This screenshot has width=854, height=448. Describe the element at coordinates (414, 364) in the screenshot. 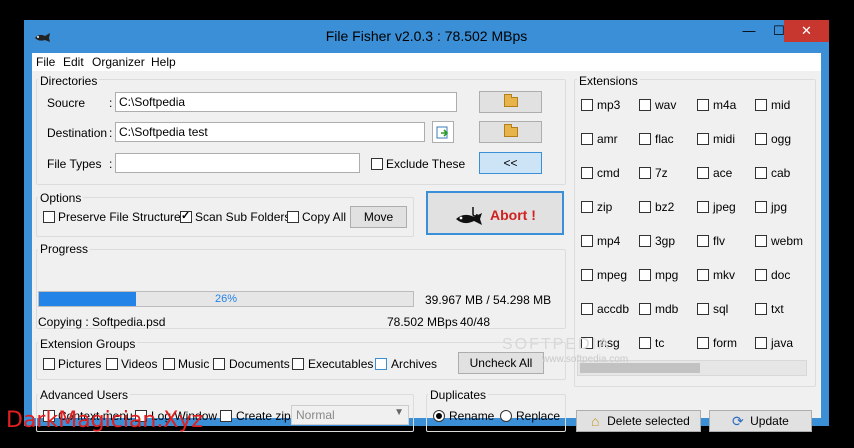

I see `group-archives-label: Archives` at that location.